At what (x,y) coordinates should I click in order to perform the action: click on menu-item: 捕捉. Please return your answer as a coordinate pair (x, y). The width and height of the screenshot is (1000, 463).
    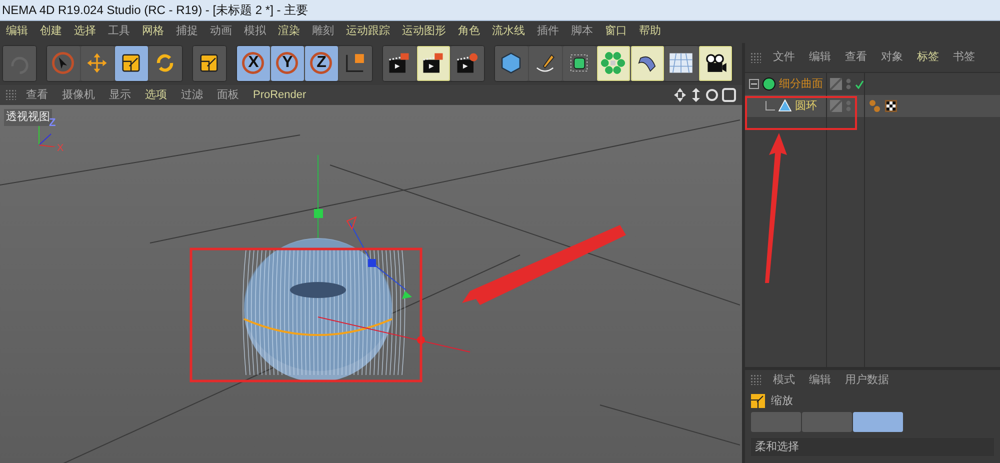
    Looking at the image, I should click on (187, 31).